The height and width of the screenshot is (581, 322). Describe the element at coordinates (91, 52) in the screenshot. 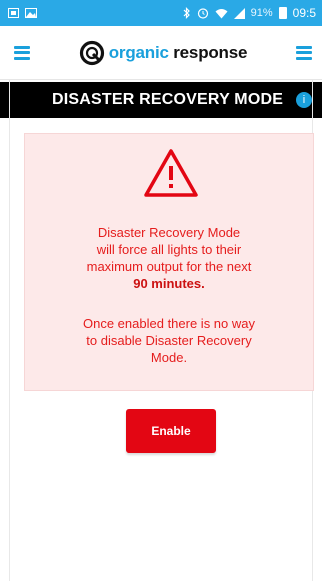

I see `logo-mark-icon` at that location.